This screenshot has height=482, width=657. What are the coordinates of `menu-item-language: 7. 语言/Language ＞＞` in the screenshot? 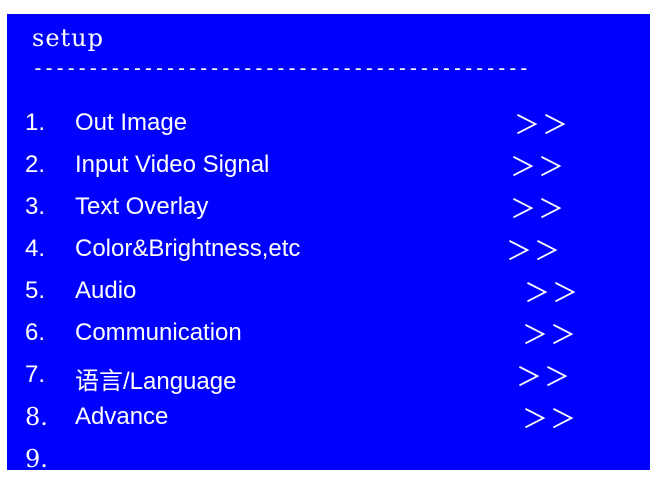 It's located at (328, 374).